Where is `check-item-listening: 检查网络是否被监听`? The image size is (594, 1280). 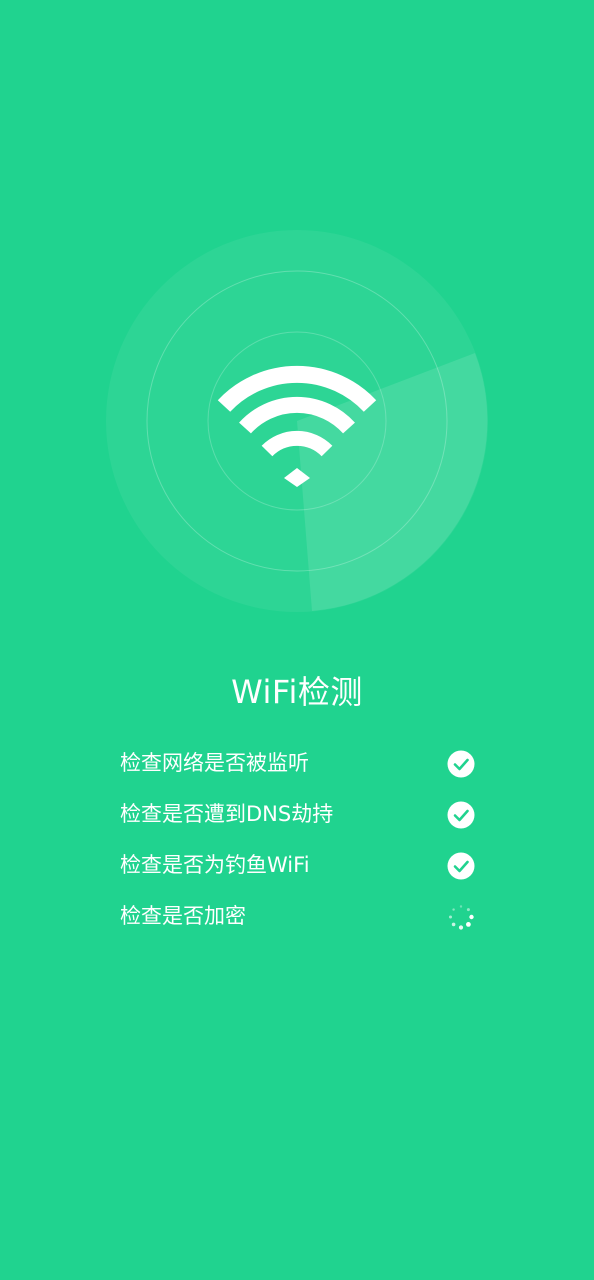 check-item-listening: 检查网络是否被监听 is located at coordinates (298, 763).